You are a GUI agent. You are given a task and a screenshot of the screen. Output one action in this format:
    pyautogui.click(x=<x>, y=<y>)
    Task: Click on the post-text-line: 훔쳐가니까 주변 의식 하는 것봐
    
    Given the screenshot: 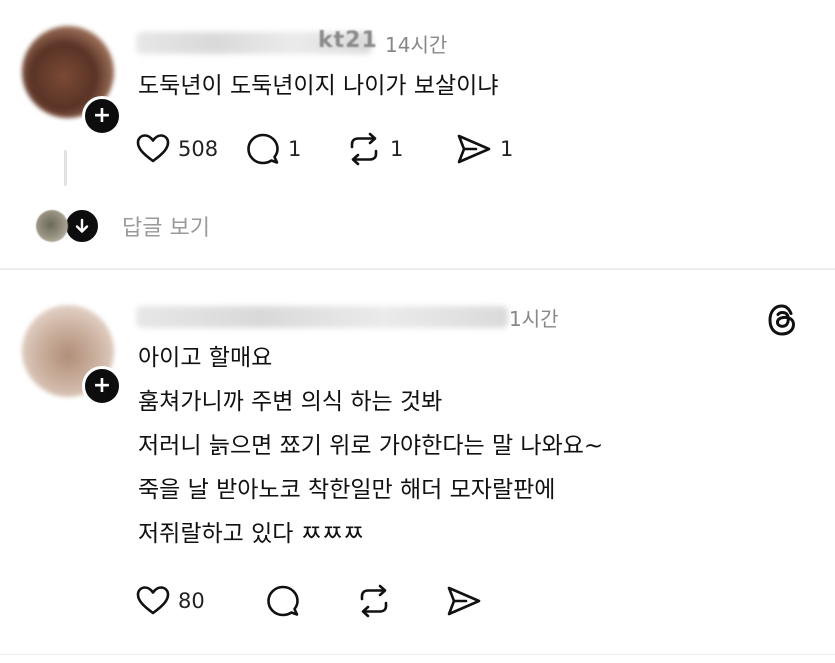 What is the action you would take?
    pyautogui.click(x=290, y=402)
    